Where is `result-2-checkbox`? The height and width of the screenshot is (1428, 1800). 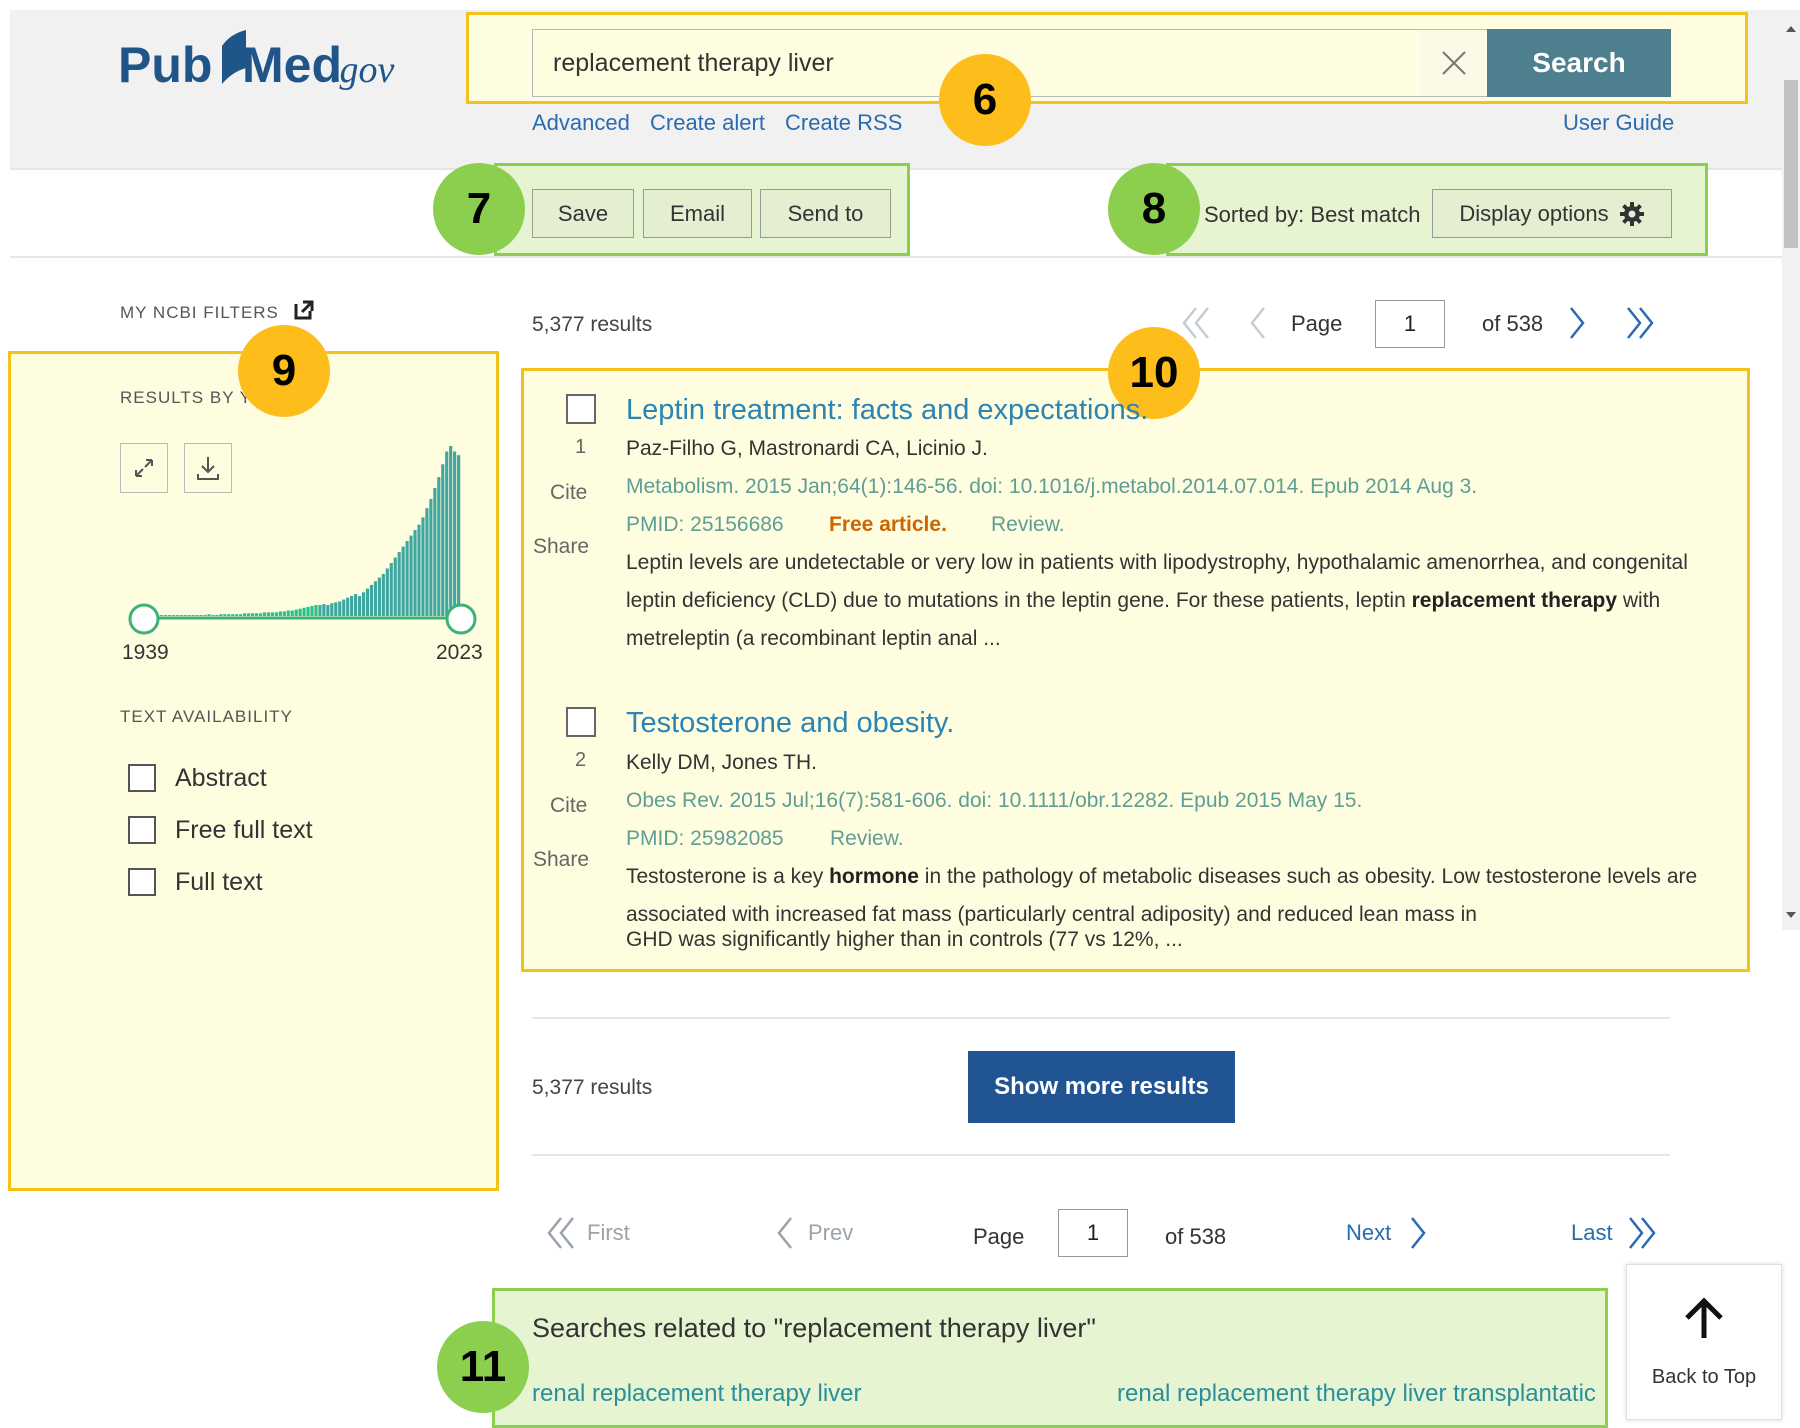
result-2-checkbox is located at coordinates (581, 722).